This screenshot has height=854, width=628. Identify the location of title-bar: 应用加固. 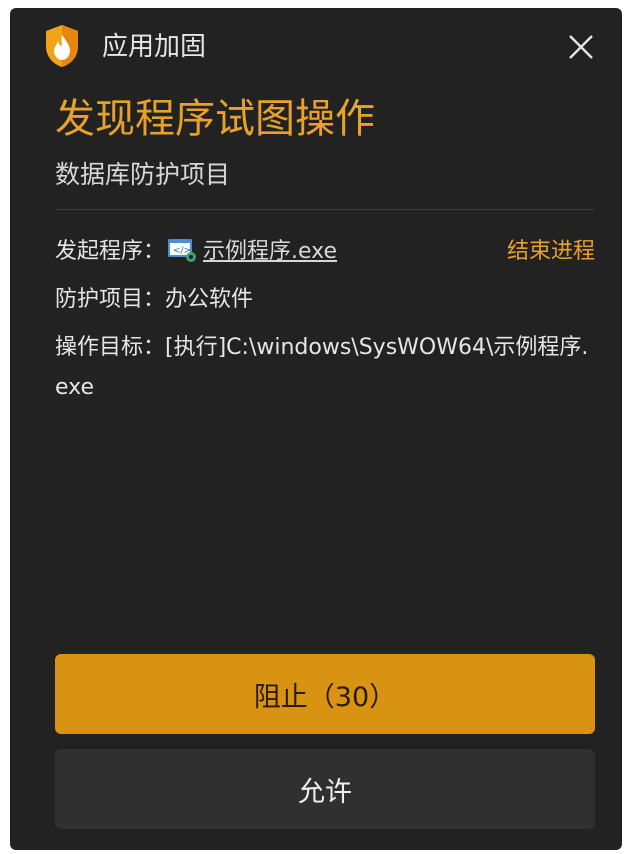
(316, 47).